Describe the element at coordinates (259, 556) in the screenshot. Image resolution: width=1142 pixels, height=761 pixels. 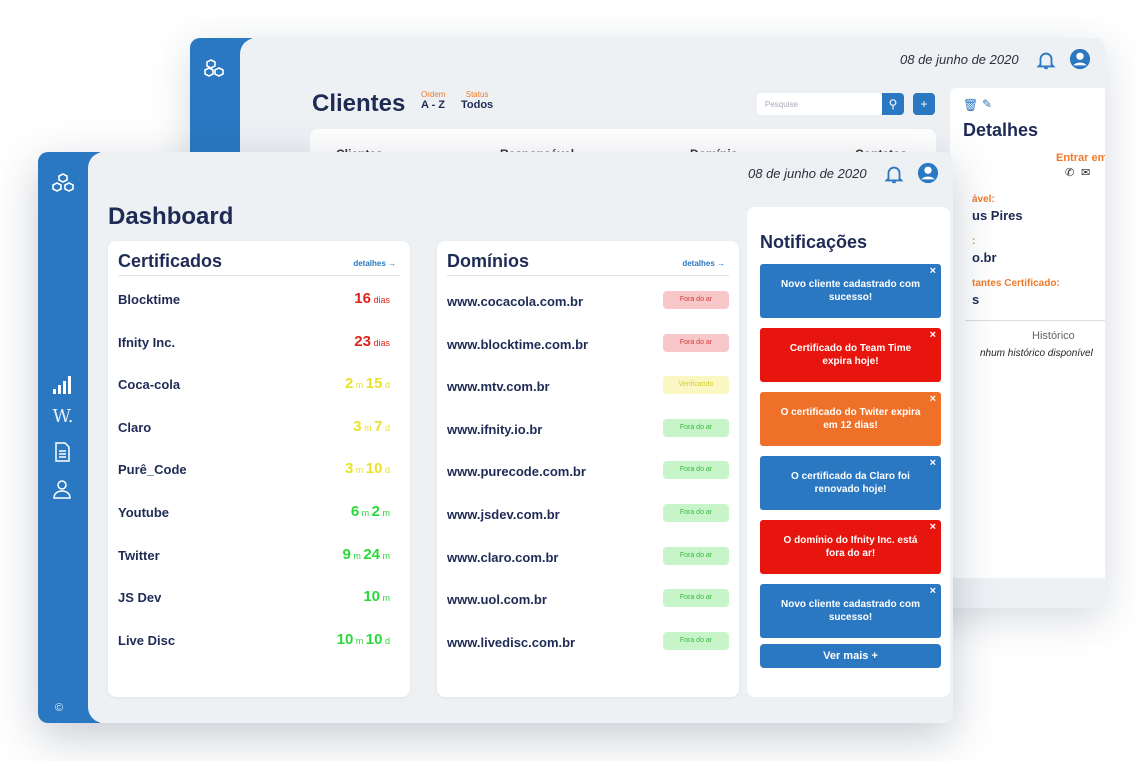
I see `certificate-row: Twitter 9 m 24 m` at that location.